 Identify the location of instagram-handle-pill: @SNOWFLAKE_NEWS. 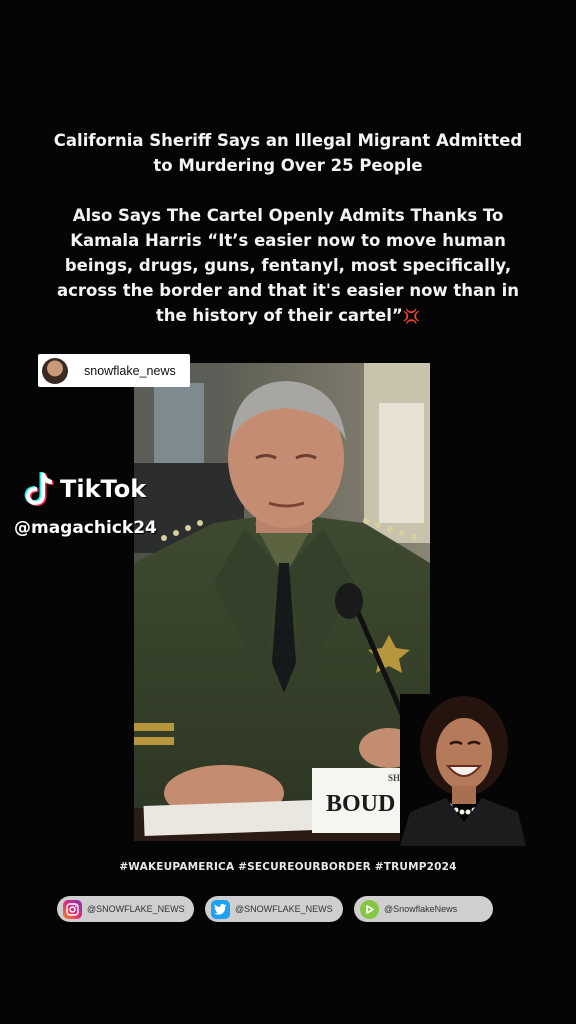
(125, 909).